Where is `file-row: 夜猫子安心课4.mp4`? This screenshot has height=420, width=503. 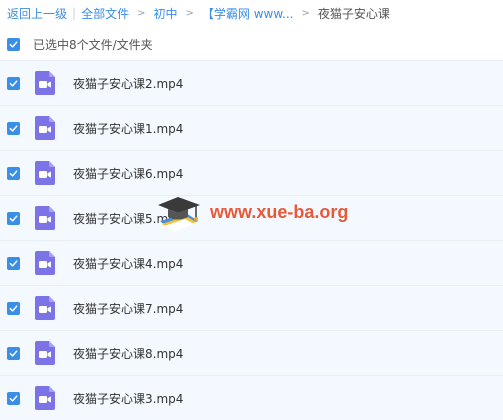 file-row: 夜猫子安心课4.mp4 is located at coordinates (251, 262).